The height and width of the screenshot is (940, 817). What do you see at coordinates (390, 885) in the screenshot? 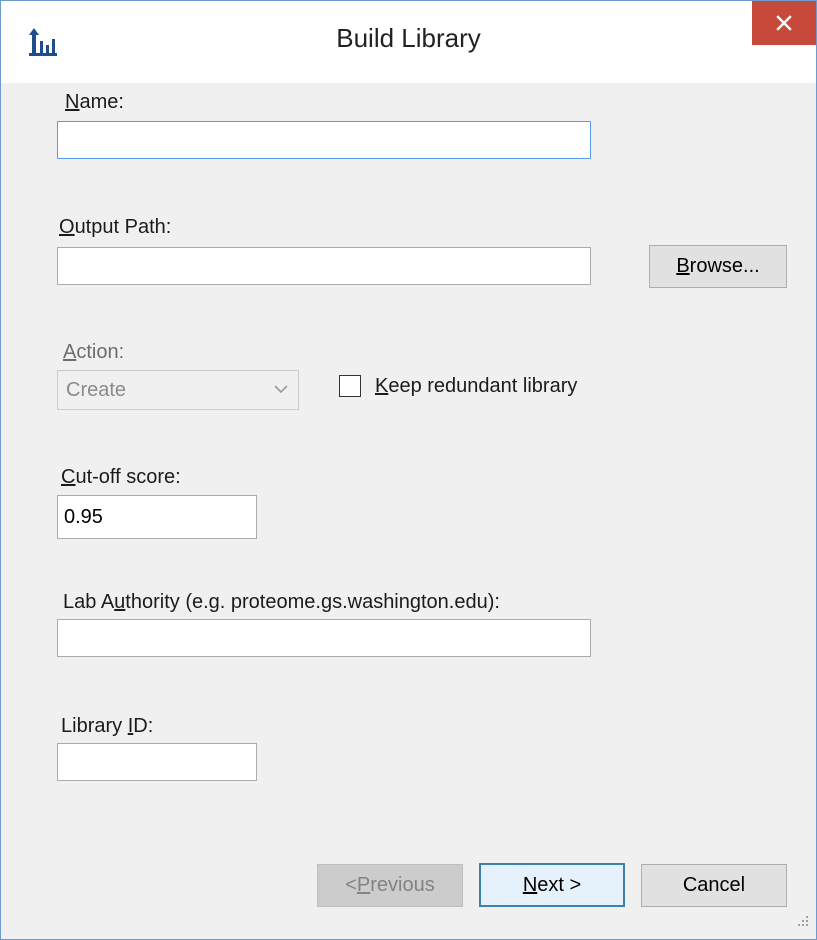
I see `previous-button: < Previous` at bounding box center [390, 885].